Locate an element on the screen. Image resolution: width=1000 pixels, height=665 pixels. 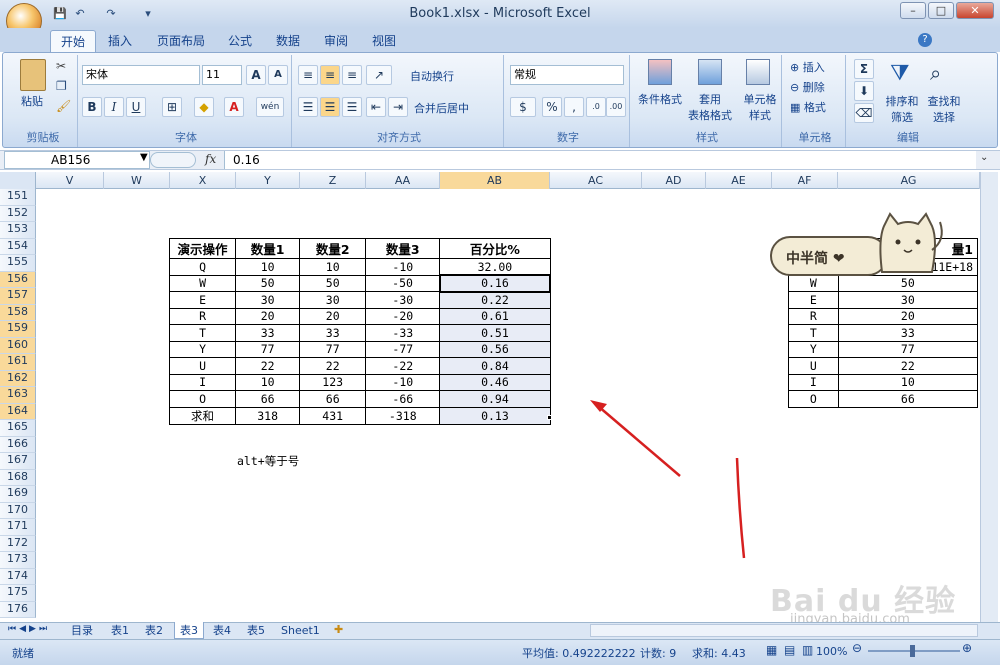
zoom-in-icon: ⊕ is located at coordinates (967, 648).